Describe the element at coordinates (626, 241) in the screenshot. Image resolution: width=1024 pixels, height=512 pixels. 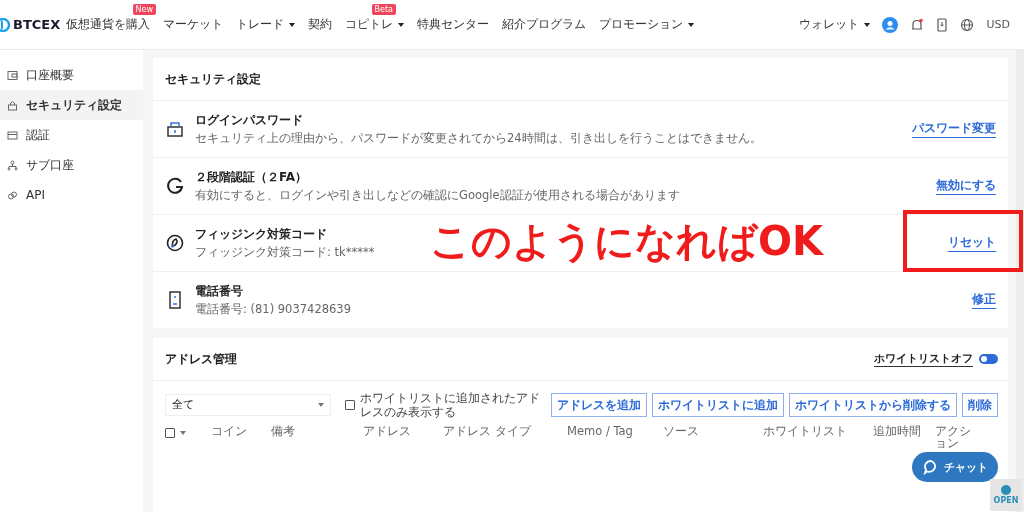
I see `annotation-text: このようになればOK` at that location.